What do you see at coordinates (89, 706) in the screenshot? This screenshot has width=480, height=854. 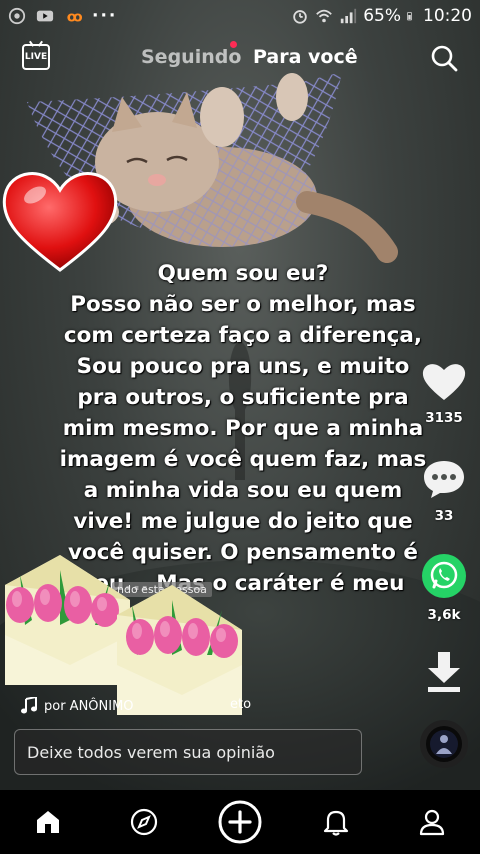 I see `music-credit: por ANÔNIMO` at bounding box center [89, 706].